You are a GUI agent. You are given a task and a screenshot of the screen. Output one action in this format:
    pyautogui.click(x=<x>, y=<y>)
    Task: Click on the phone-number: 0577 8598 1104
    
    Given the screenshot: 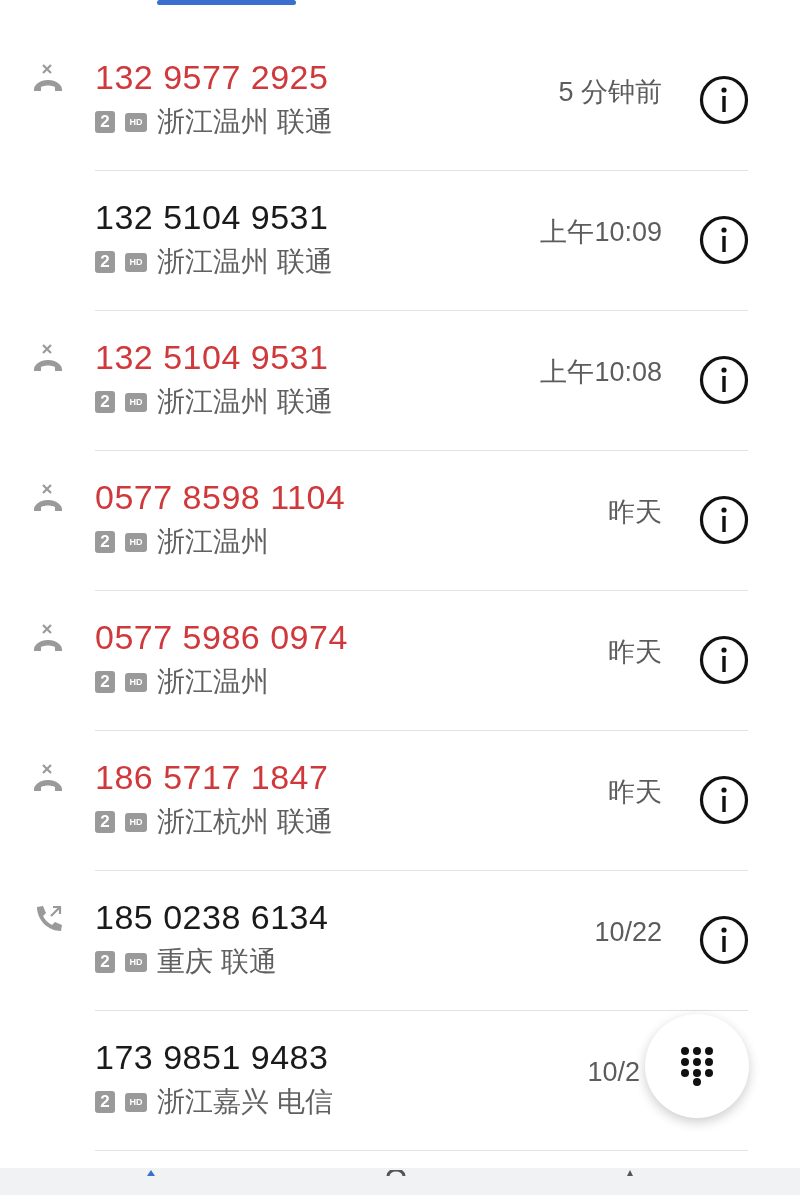 What is the action you would take?
    pyautogui.click(x=220, y=497)
    